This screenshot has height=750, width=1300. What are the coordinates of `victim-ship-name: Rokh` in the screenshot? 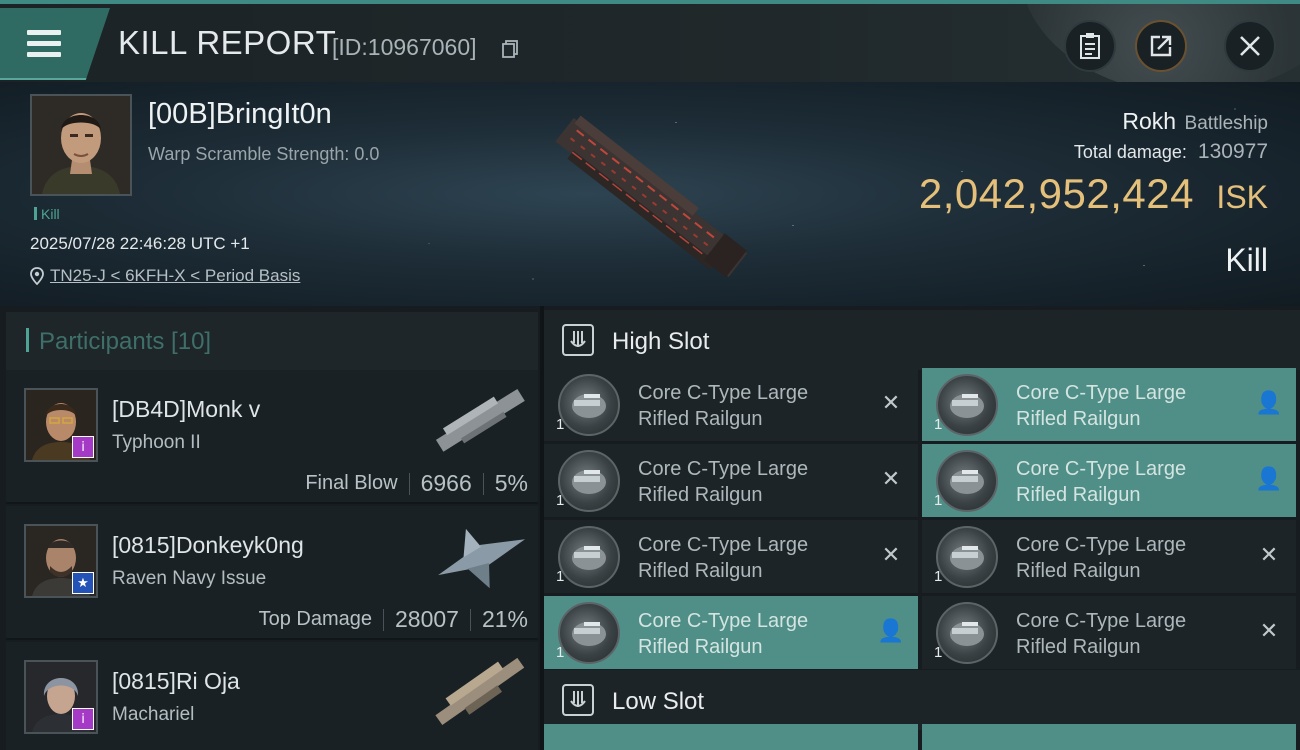 It's located at (1149, 121).